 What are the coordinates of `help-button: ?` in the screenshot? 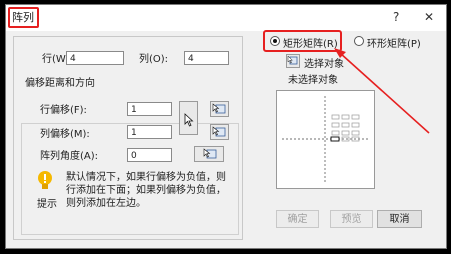 It's located at (396, 17).